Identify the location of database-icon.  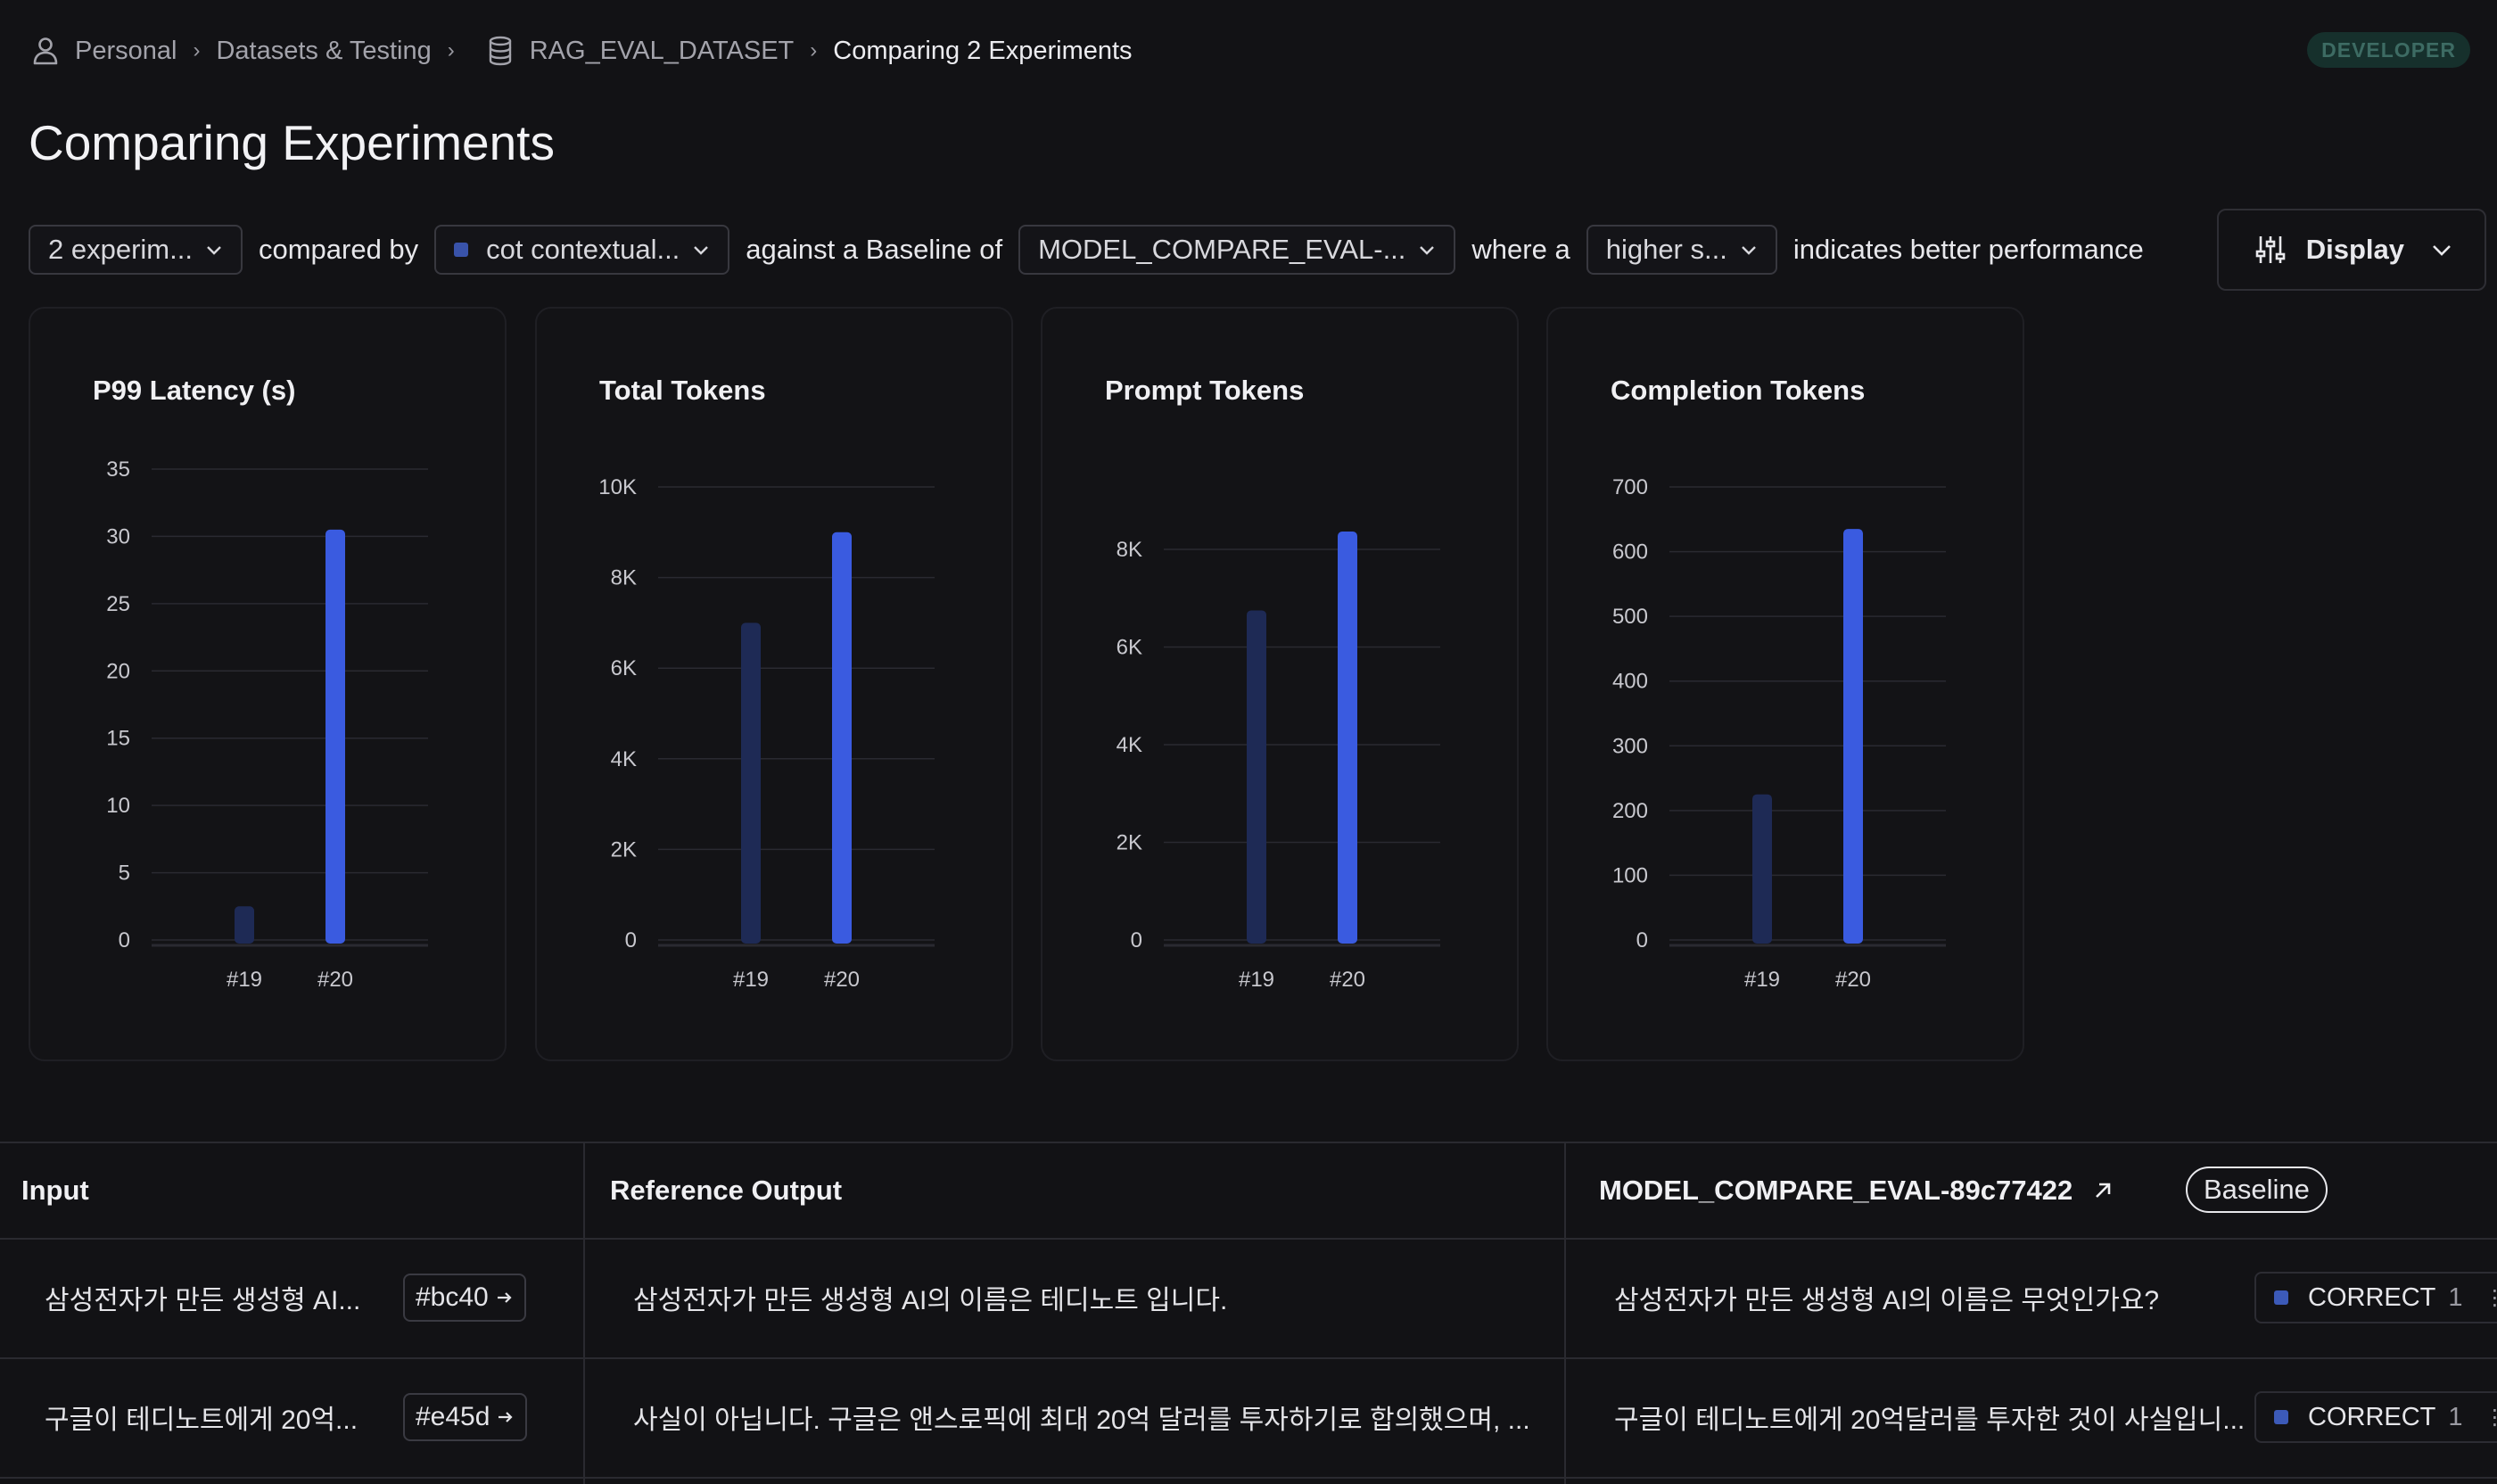
(501, 51).